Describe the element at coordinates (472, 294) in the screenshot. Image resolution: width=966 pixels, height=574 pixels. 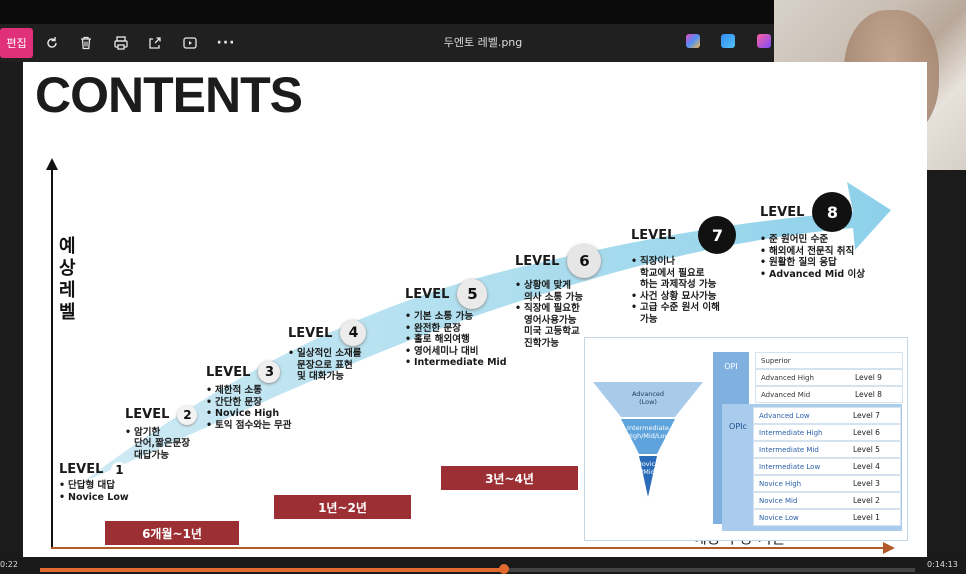
I see `level-number: 5` at that location.